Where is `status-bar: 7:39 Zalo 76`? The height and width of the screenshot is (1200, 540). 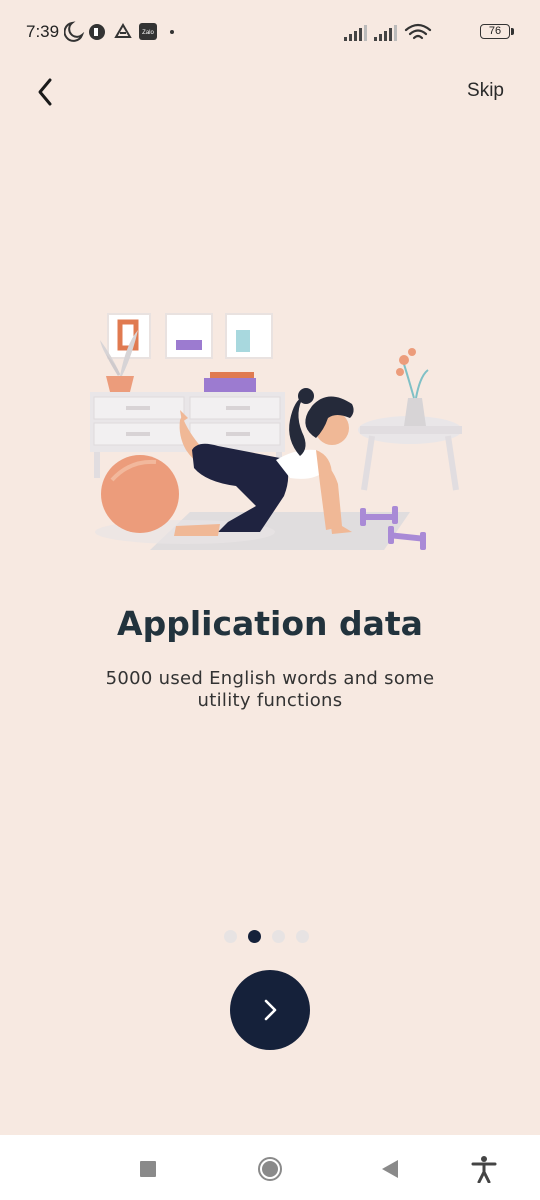
status-bar: 7:39 Zalo 76 is located at coordinates (270, 33).